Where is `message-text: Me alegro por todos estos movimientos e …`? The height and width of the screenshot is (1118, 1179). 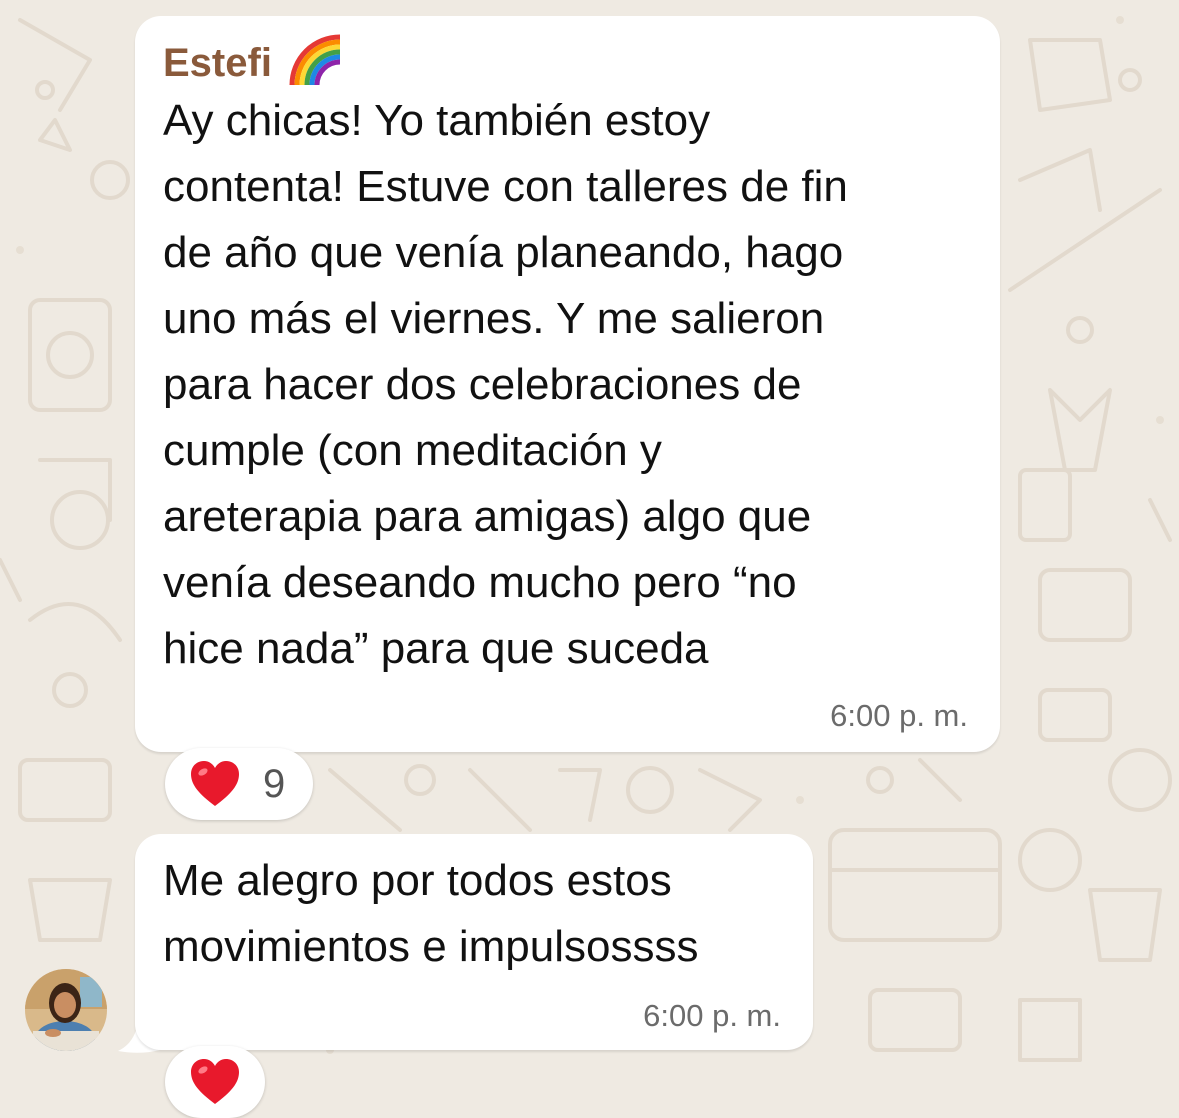 message-text: Me alegro por todos estos movimientos e … is located at coordinates (431, 914).